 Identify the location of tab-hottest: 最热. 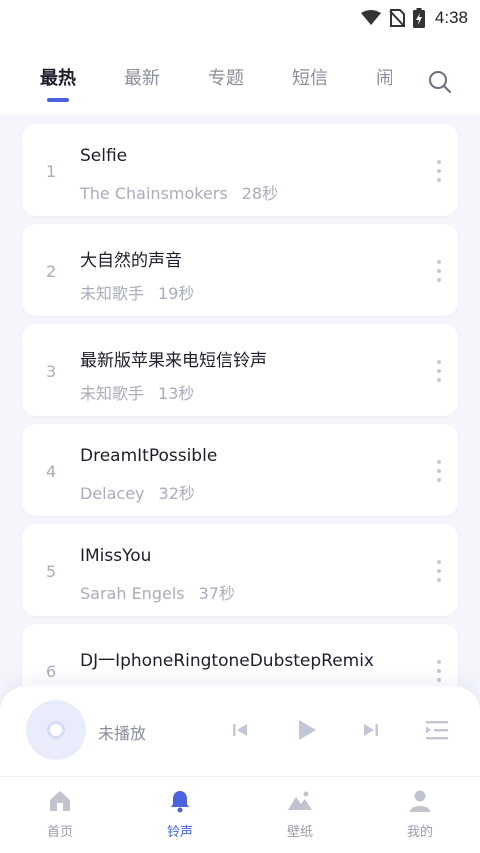
(58, 83).